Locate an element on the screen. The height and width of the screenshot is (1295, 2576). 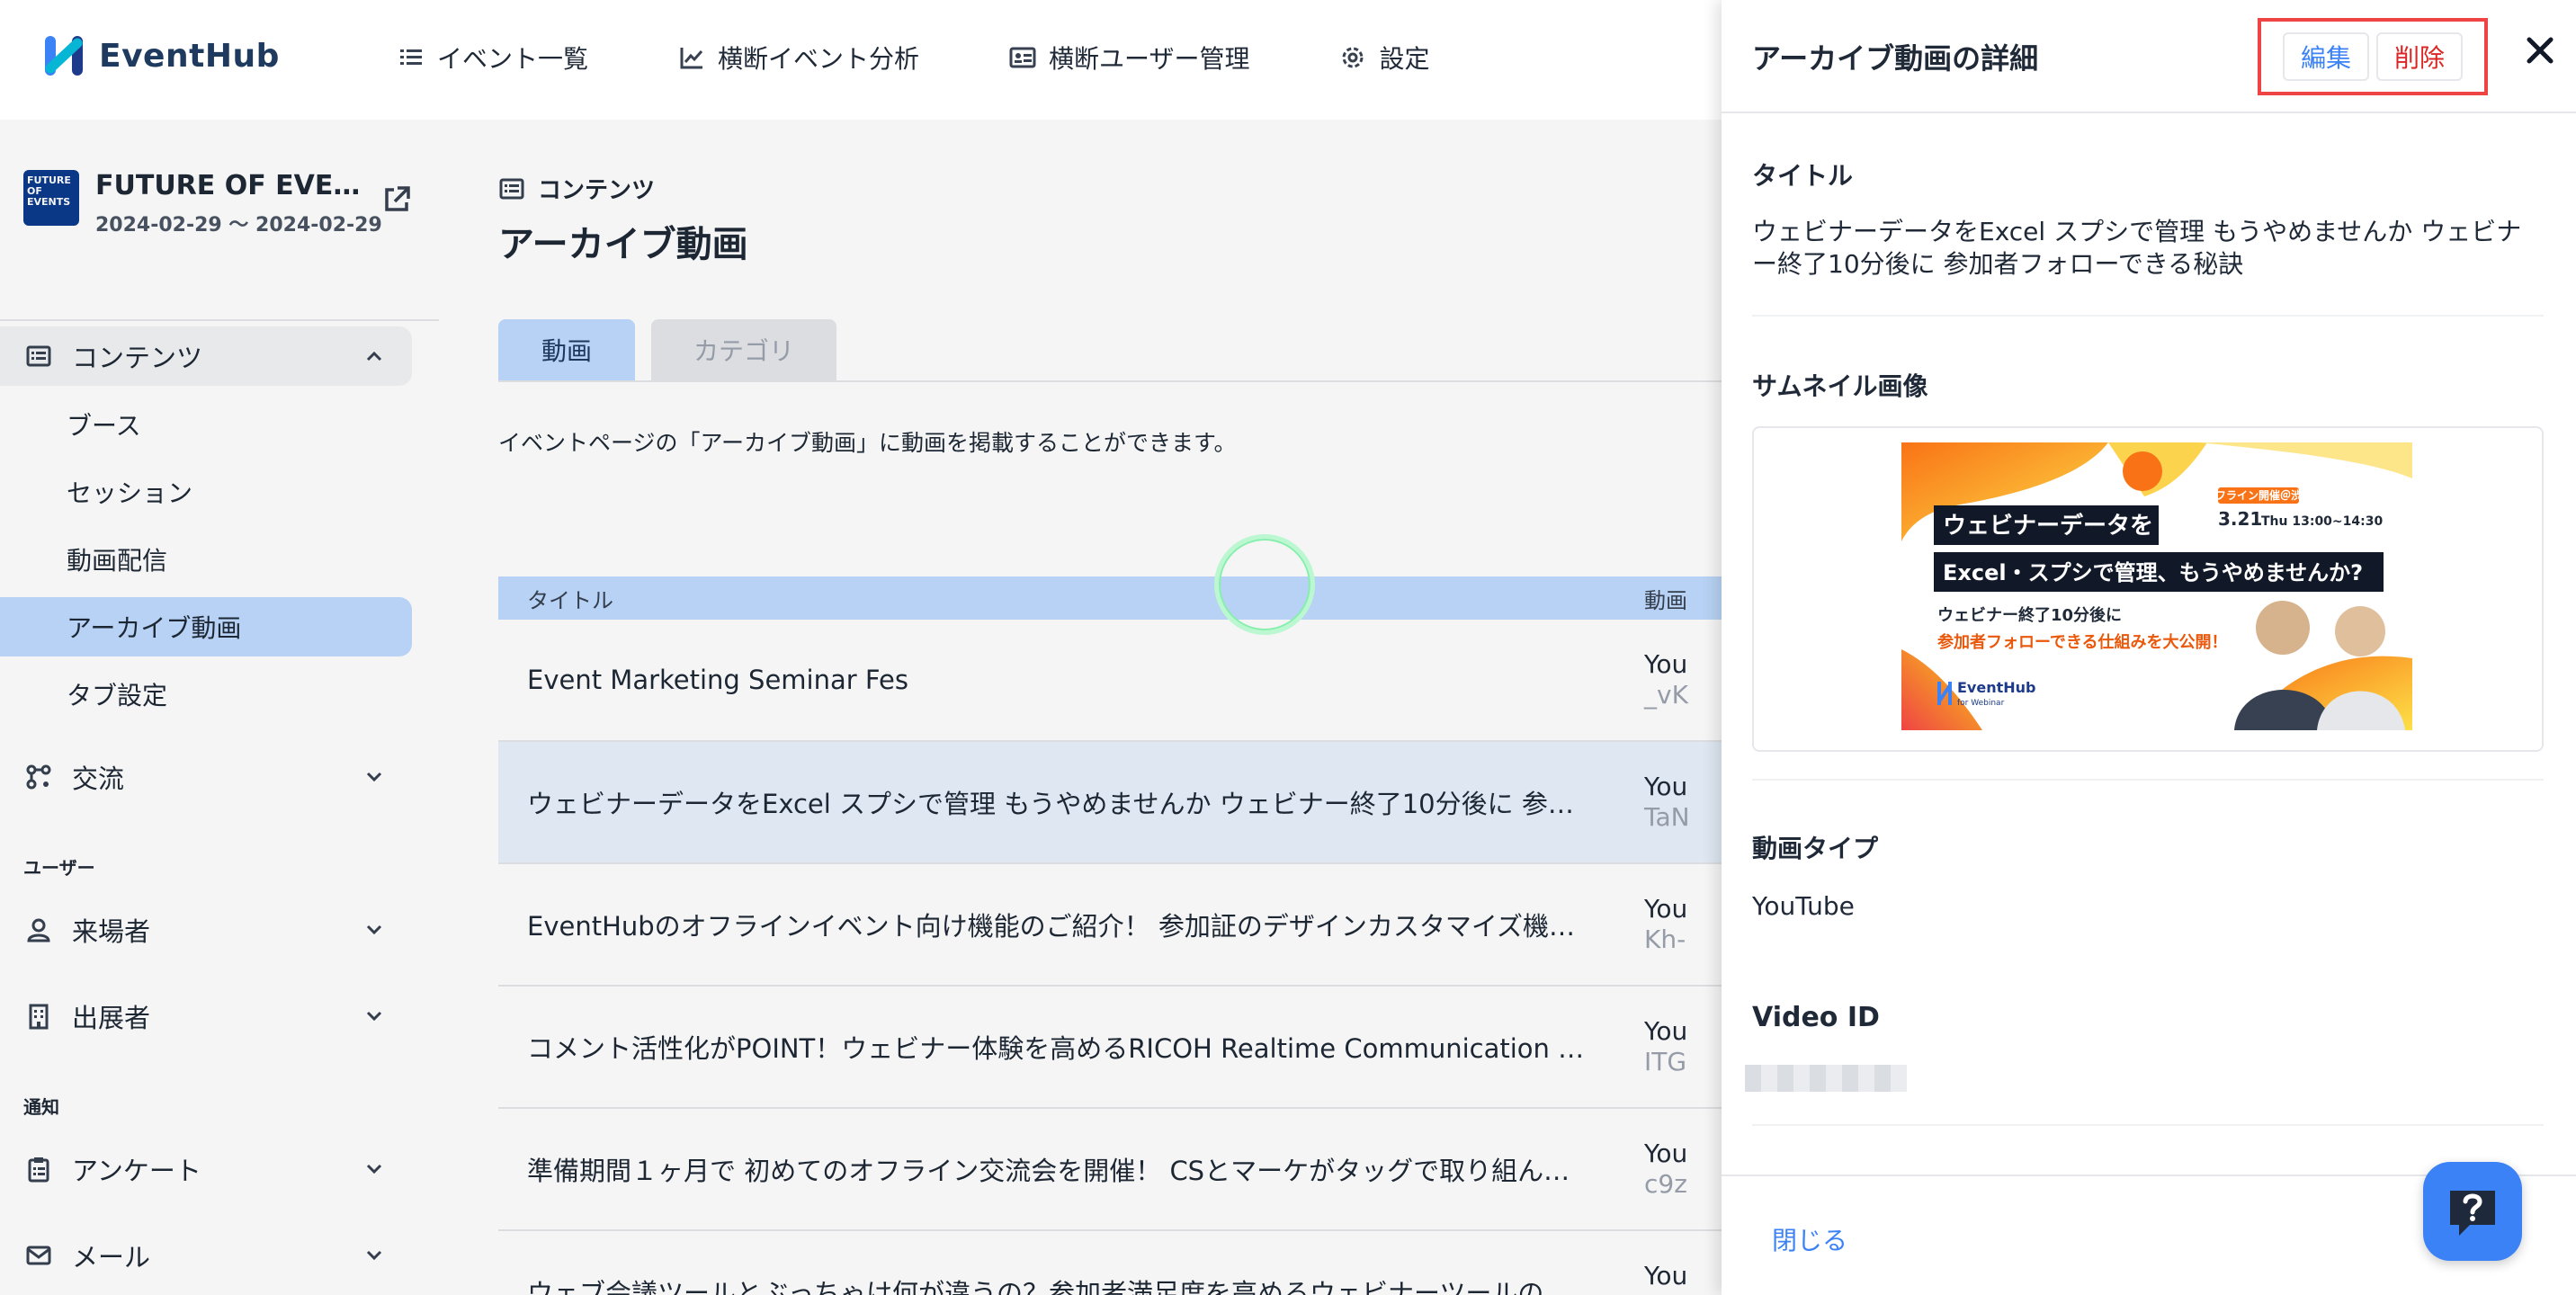
gear-icon is located at coordinates (1353, 57).